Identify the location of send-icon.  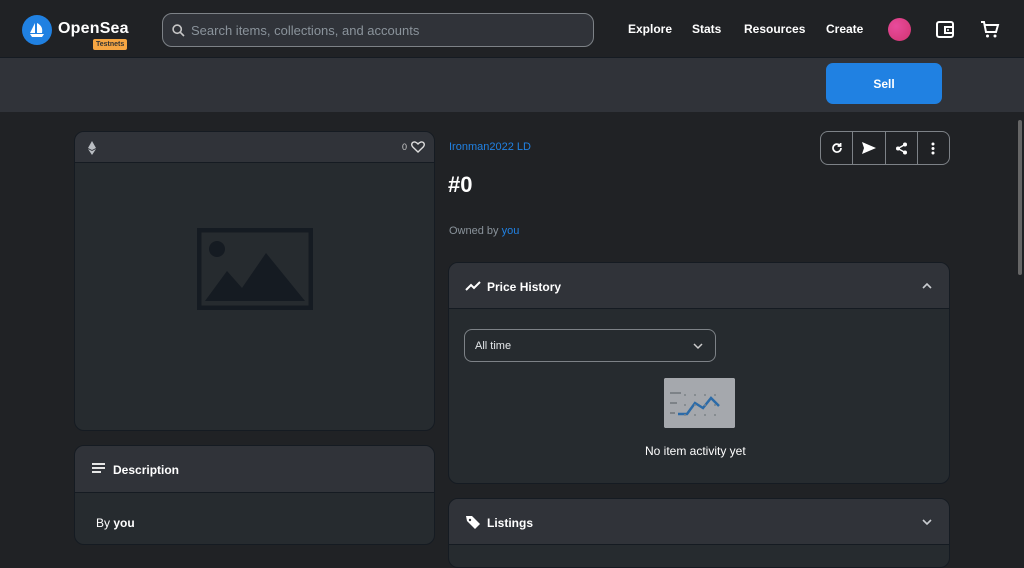
(868, 148).